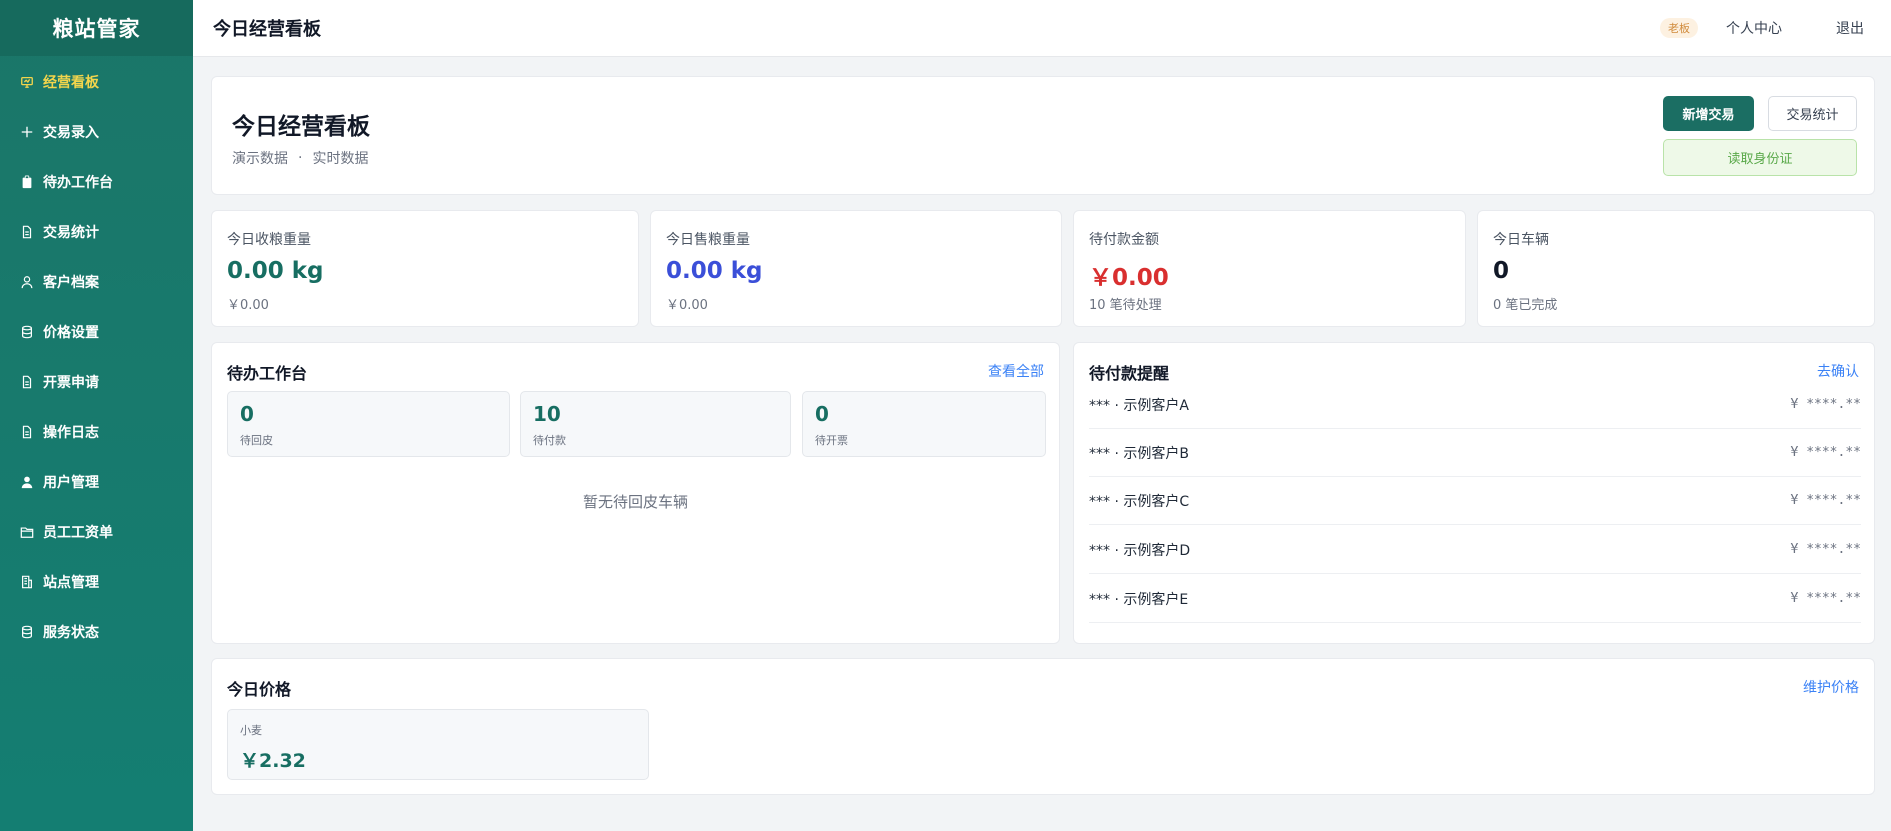 The width and height of the screenshot is (1891, 831). I want to click on stat-label: 今日收粮重量, so click(269, 240).